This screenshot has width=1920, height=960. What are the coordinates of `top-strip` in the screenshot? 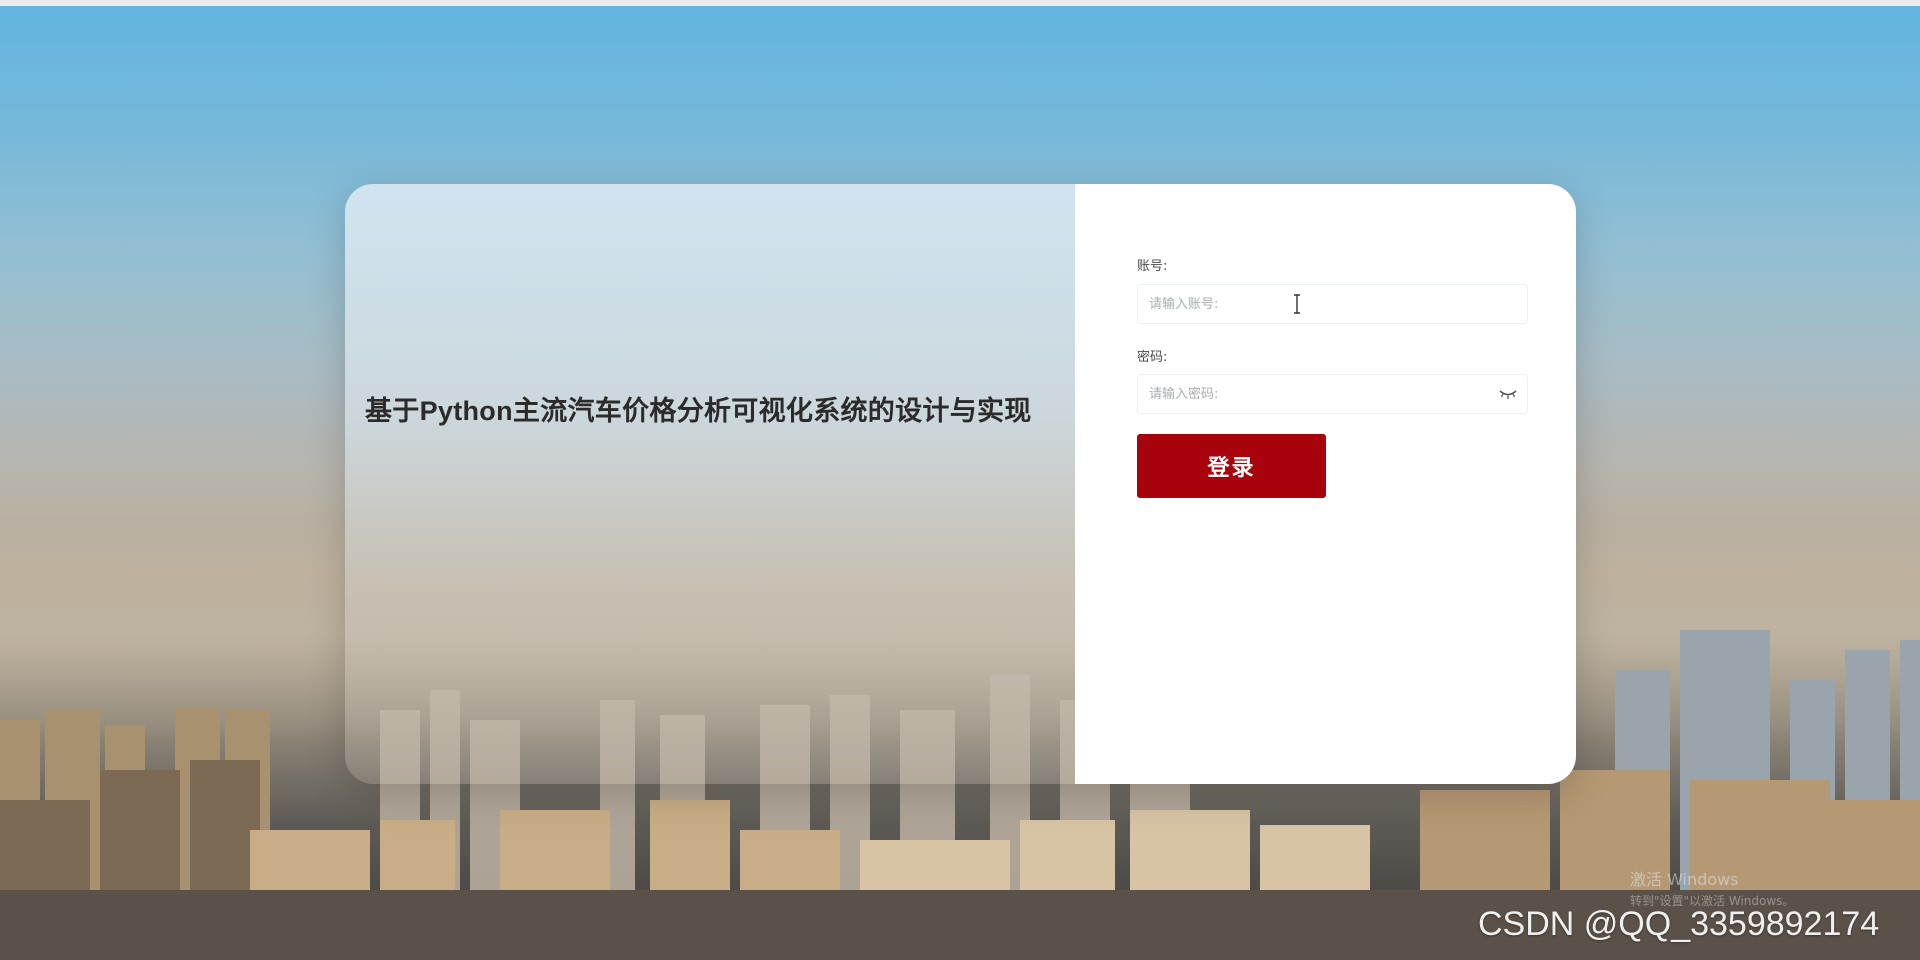 It's located at (960, 3).